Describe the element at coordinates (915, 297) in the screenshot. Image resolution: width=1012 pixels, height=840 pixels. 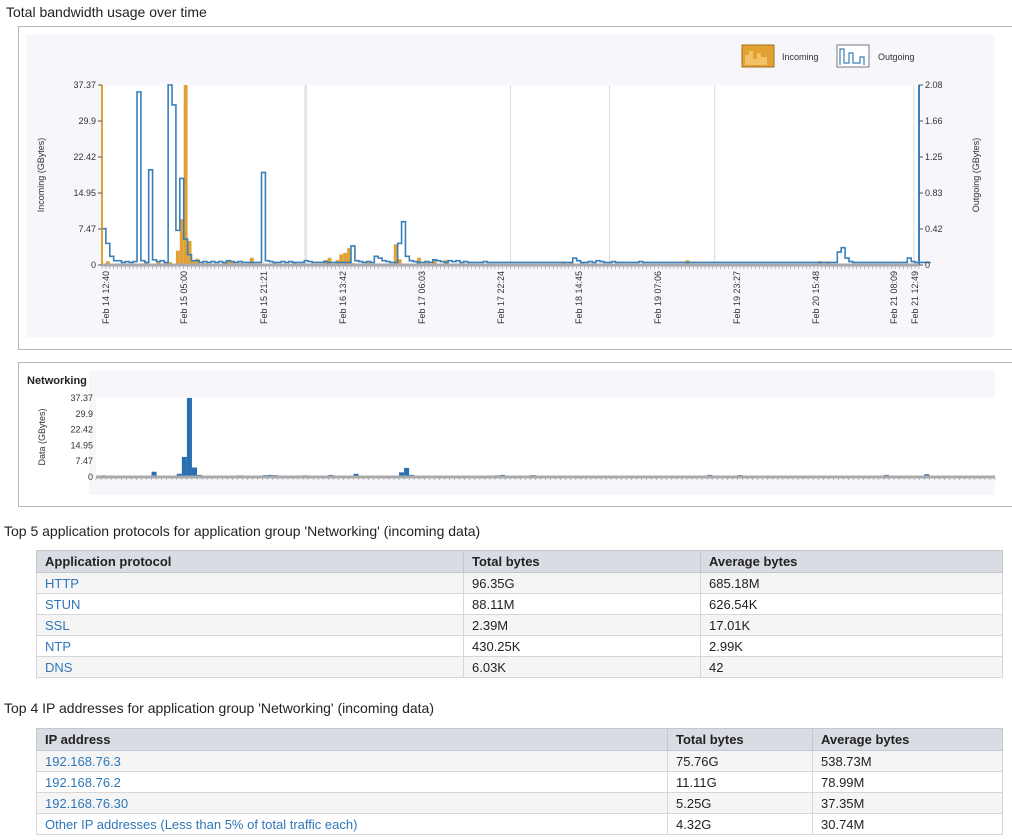
I see `x-tick-label: Feb 21 12:49` at that location.